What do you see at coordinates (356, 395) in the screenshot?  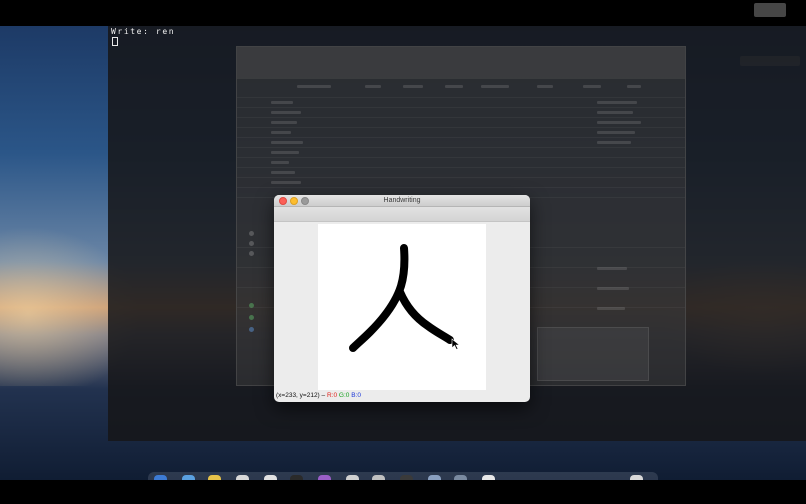 I see `blue-channel-value: B:0` at bounding box center [356, 395].